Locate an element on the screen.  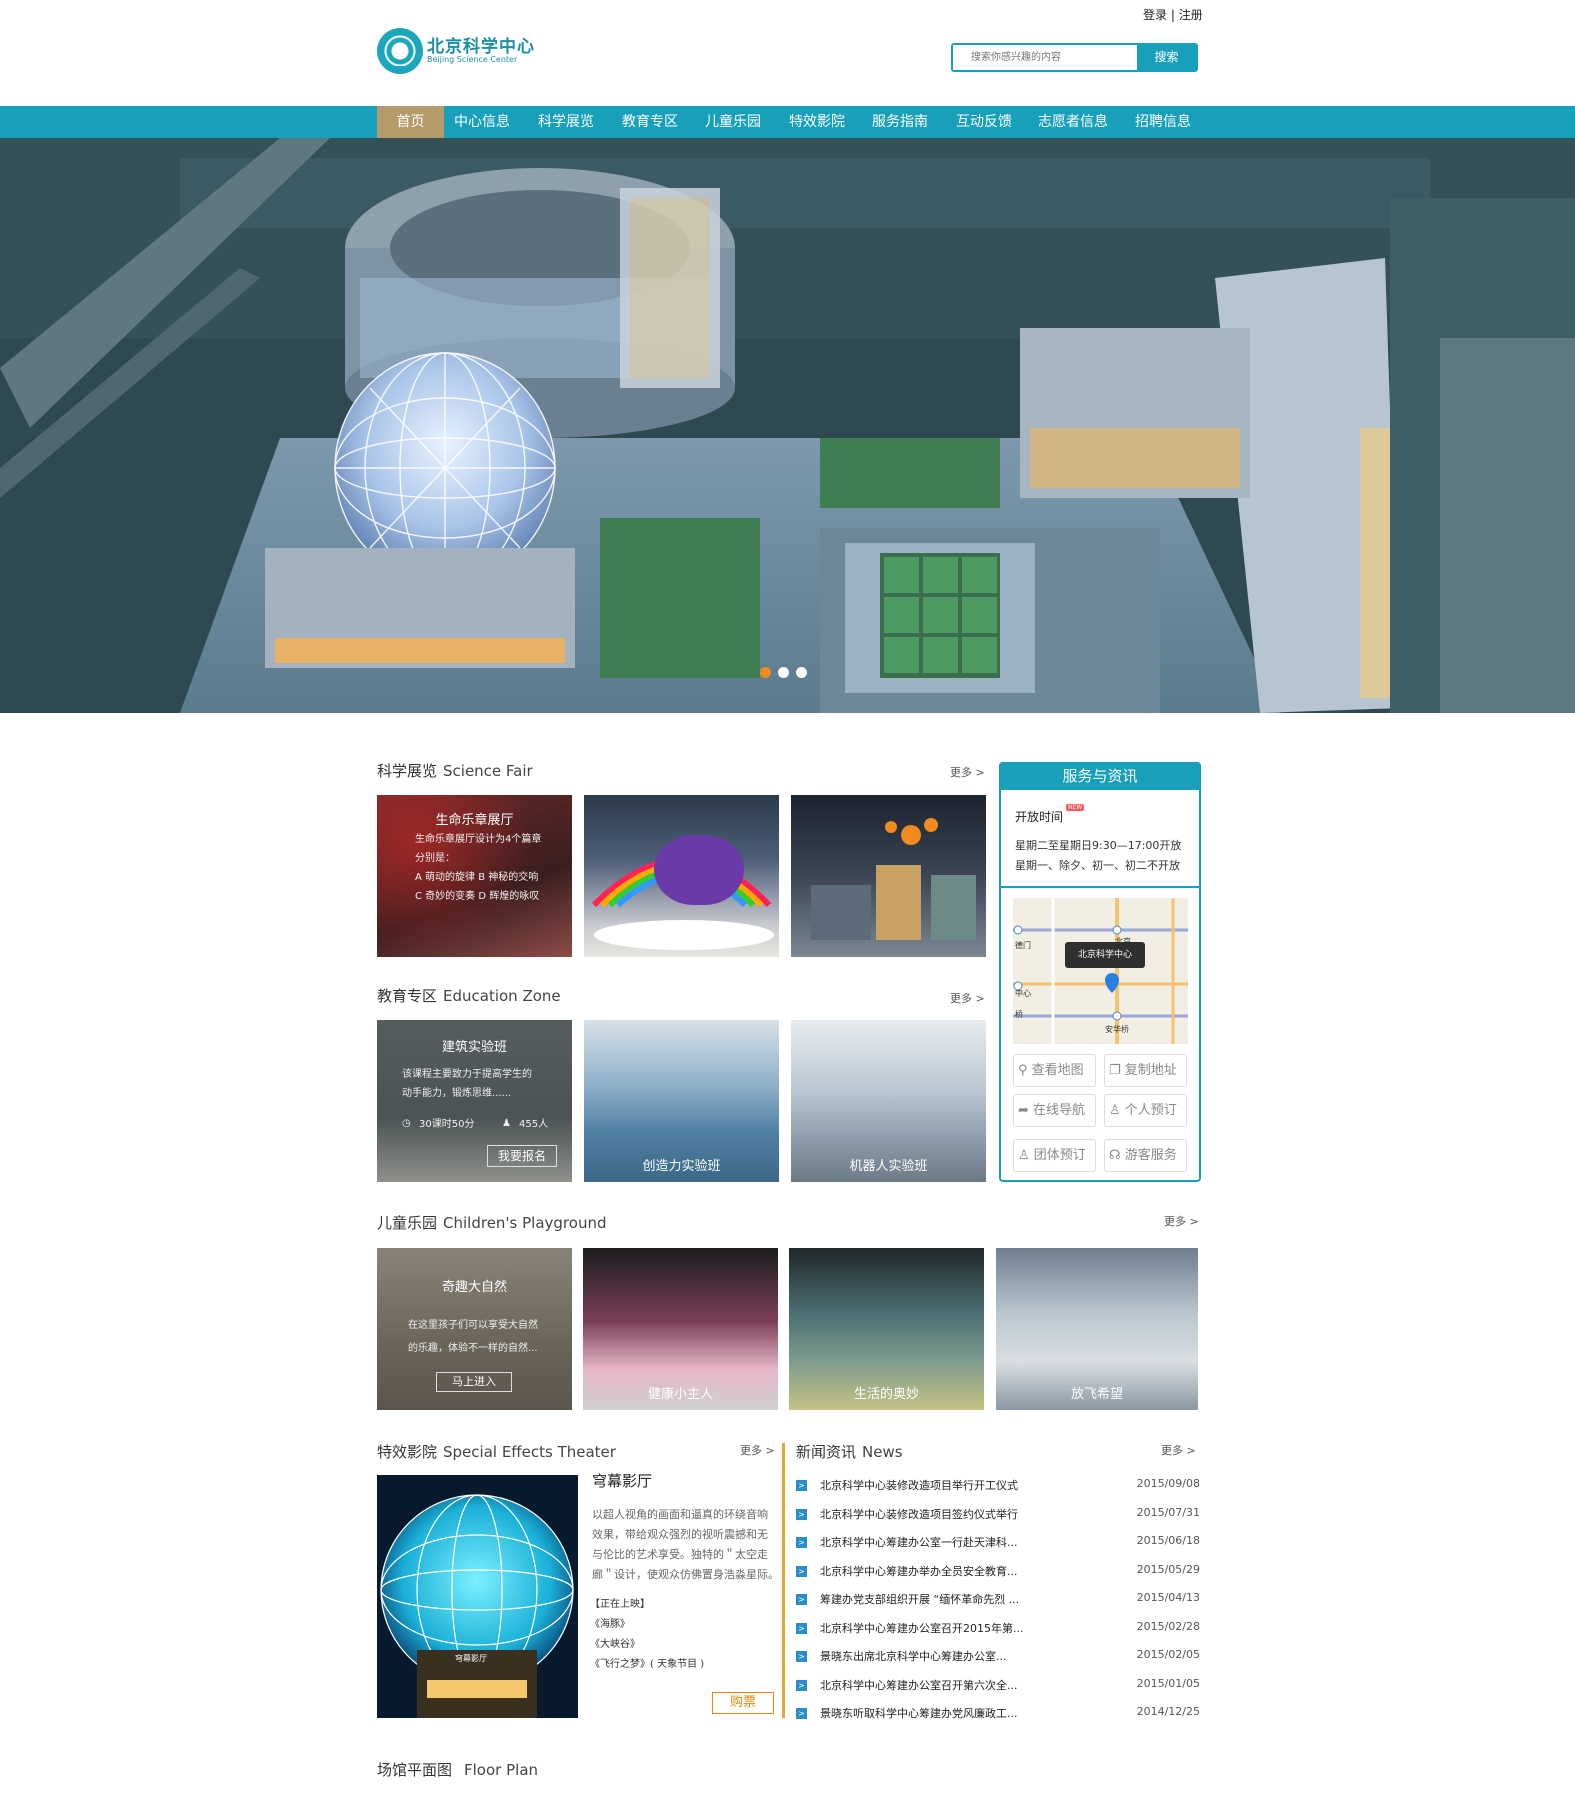
map-label: 桥 is located at coordinates (1019, 1014).